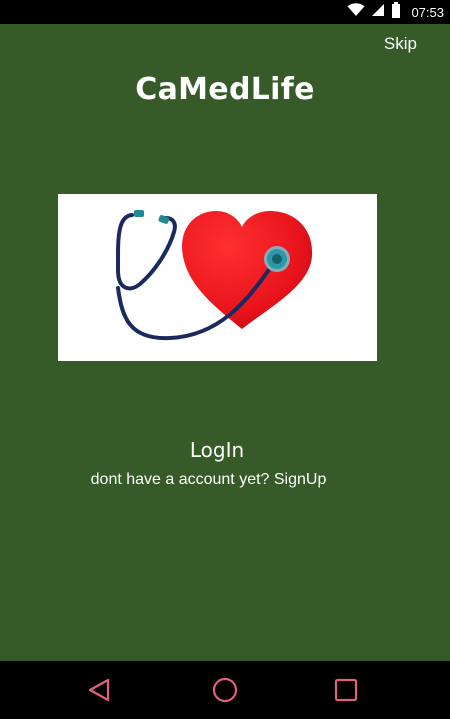  Describe the element at coordinates (378, 12) in the screenshot. I see `cell-signal-icon` at that location.